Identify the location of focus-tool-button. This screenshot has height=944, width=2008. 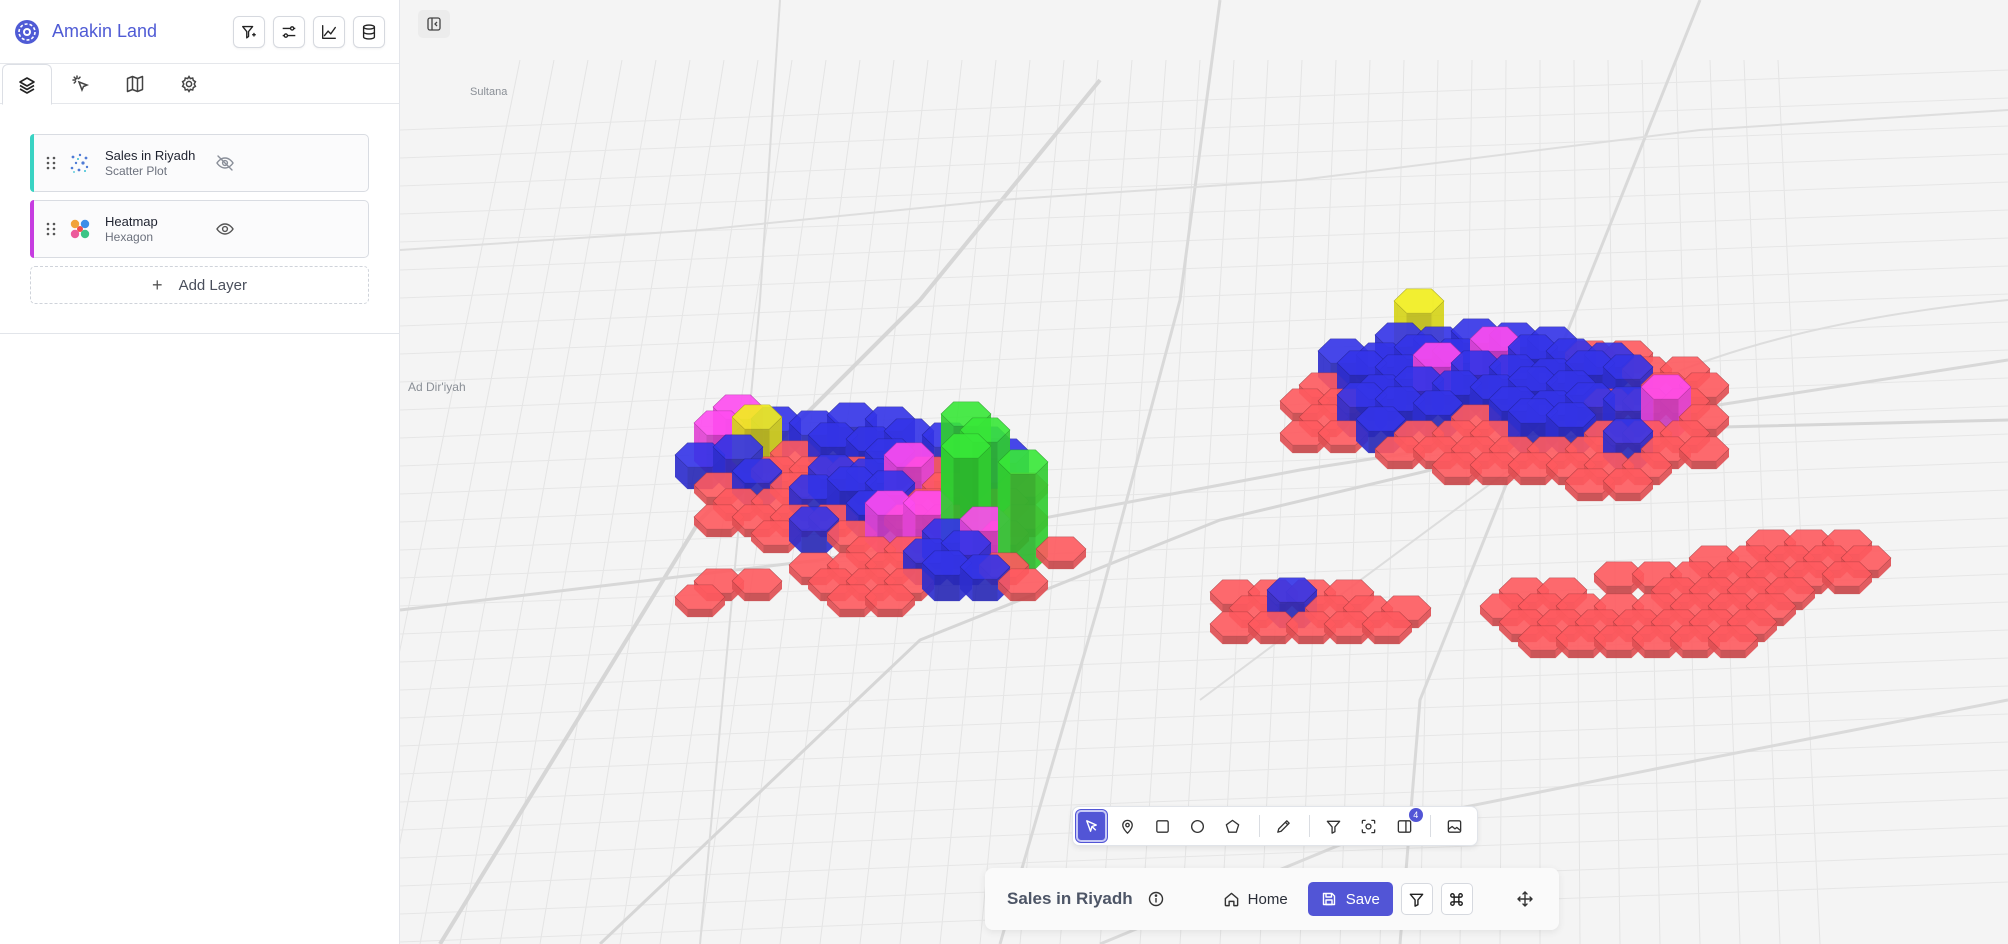
(1368, 826).